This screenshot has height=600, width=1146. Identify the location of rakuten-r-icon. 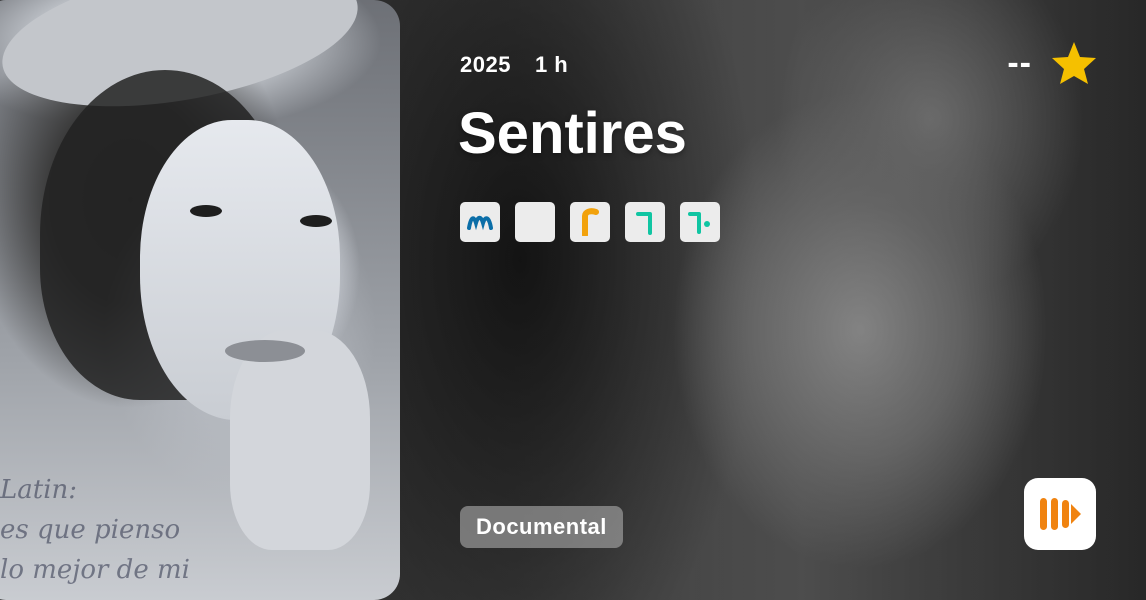
(590, 222).